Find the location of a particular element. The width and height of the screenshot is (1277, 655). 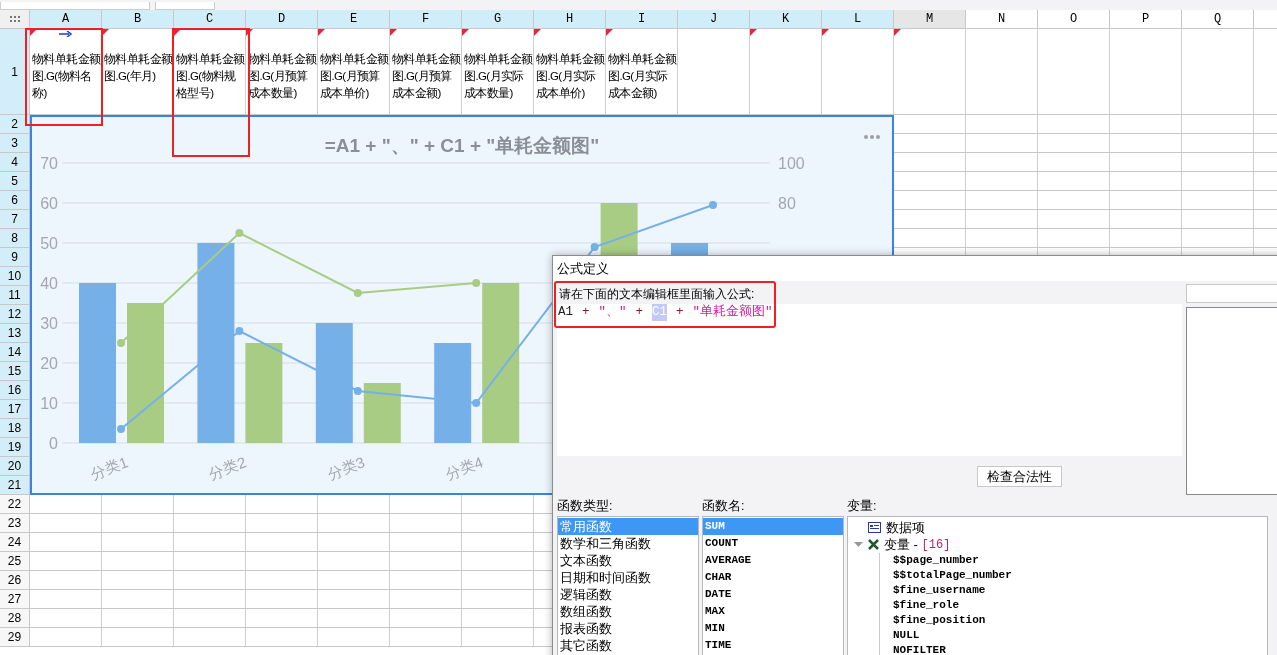

table-cell: 物料单耗金额图.G(月实际成本数量) is located at coordinates (498, 71).